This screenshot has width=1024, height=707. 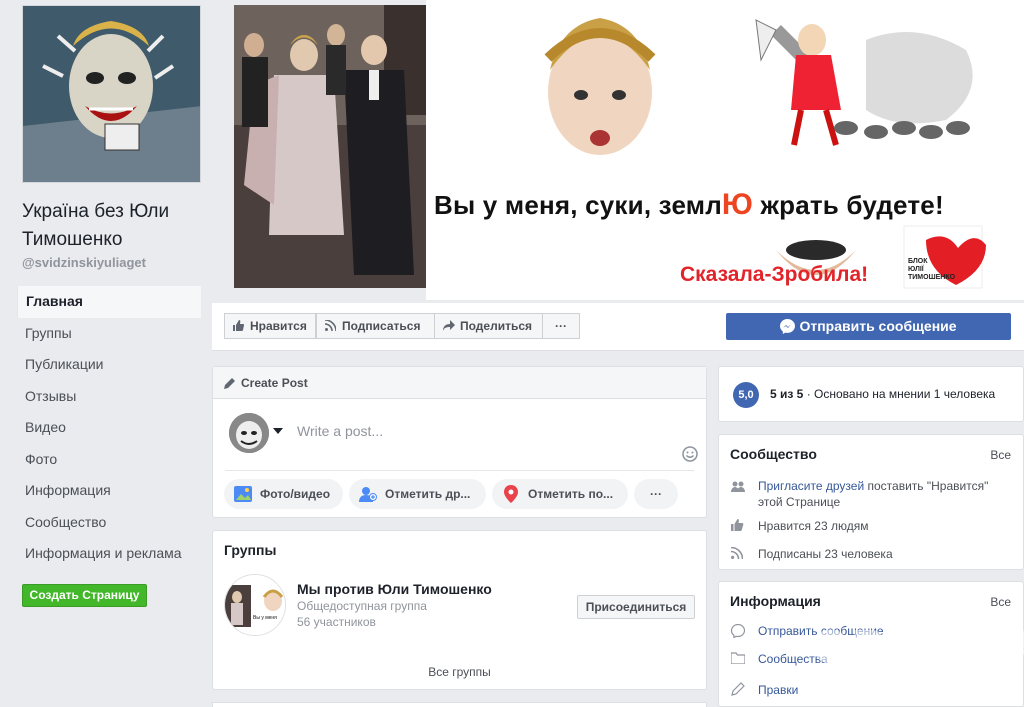 I want to click on share-arrow-icon, so click(x=449, y=325).